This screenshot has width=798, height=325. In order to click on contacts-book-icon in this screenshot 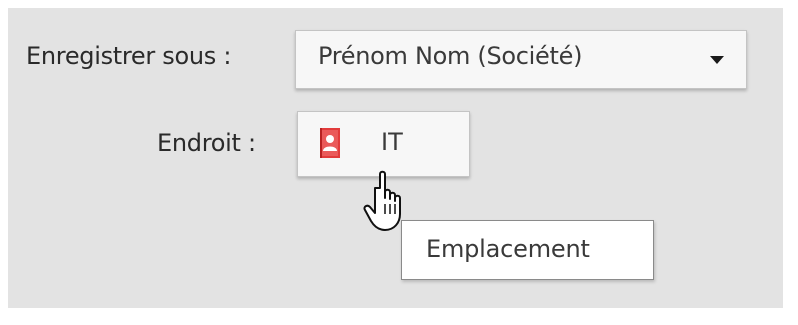, I will do `click(330, 143)`.